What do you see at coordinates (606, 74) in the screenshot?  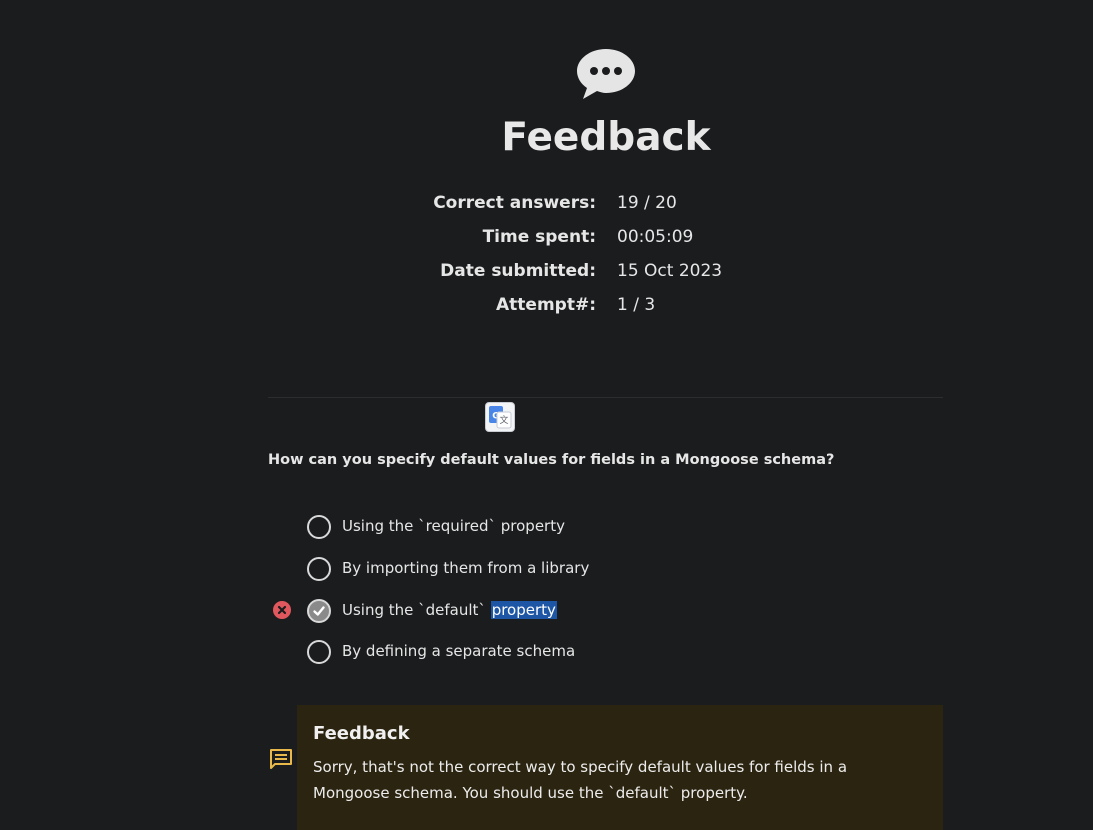 I see `speech-bubble-icon` at bounding box center [606, 74].